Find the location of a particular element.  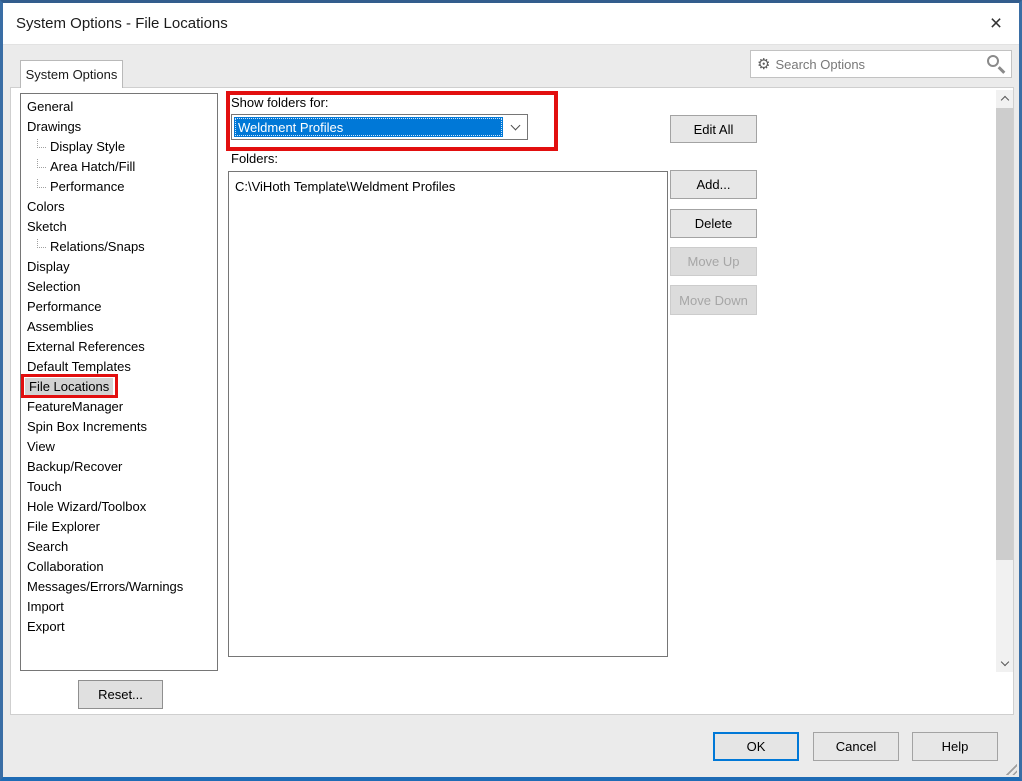

chevron-up-icon is located at coordinates (1004, 100).